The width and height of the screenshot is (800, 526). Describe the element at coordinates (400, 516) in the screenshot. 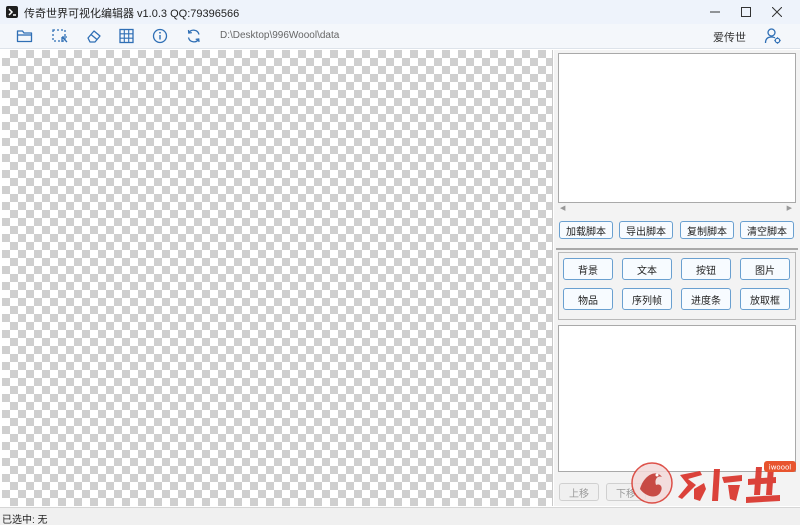

I see `status-bar: 已选中: 无` at that location.